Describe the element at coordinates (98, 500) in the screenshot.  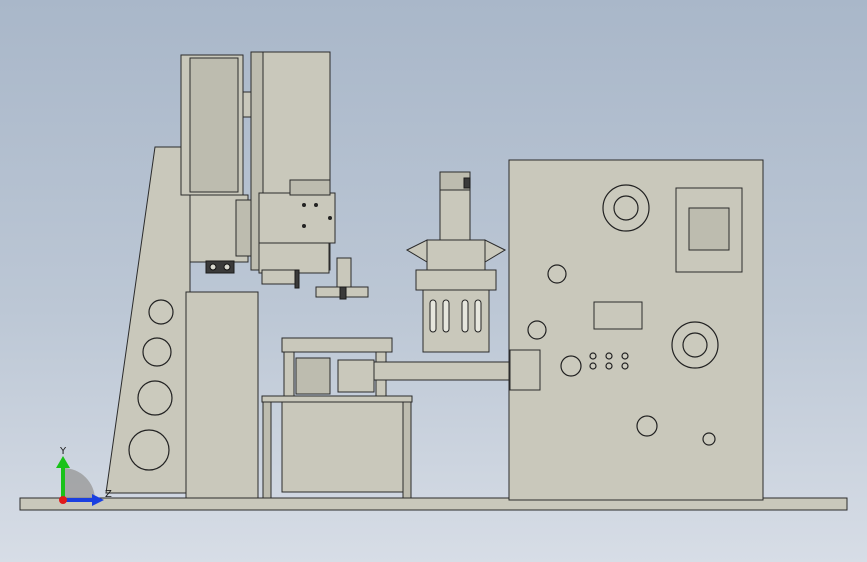
I see `z-arrow-head` at that location.